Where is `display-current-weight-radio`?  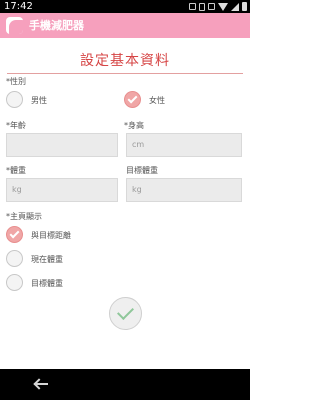
display-current-weight-radio is located at coordinates (14, 258).